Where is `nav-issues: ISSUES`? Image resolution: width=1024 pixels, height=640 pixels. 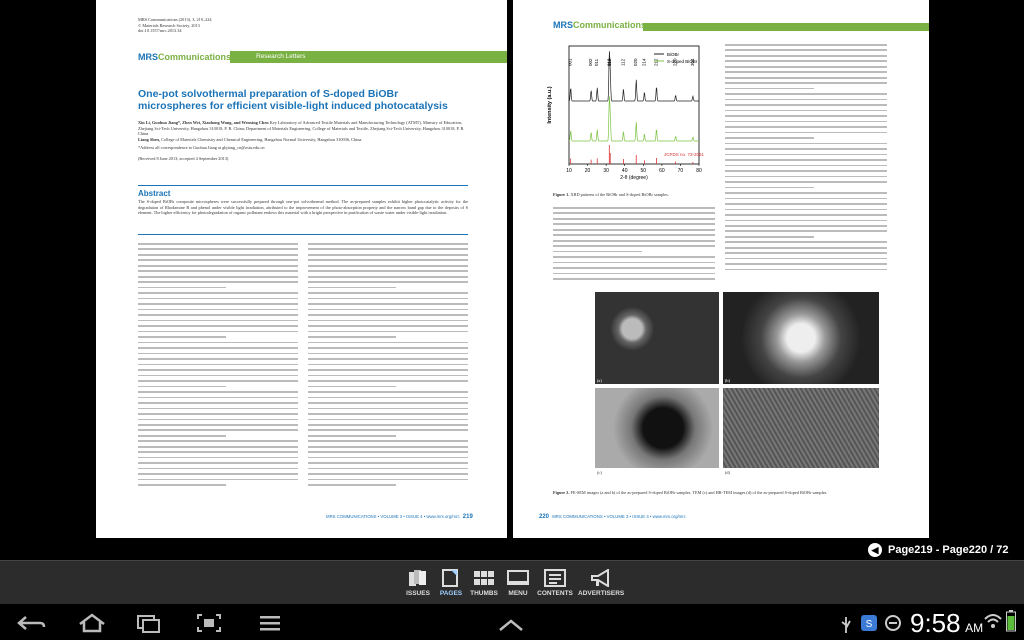
nav-issues: ISSUES is located at coordinates (418, 583).